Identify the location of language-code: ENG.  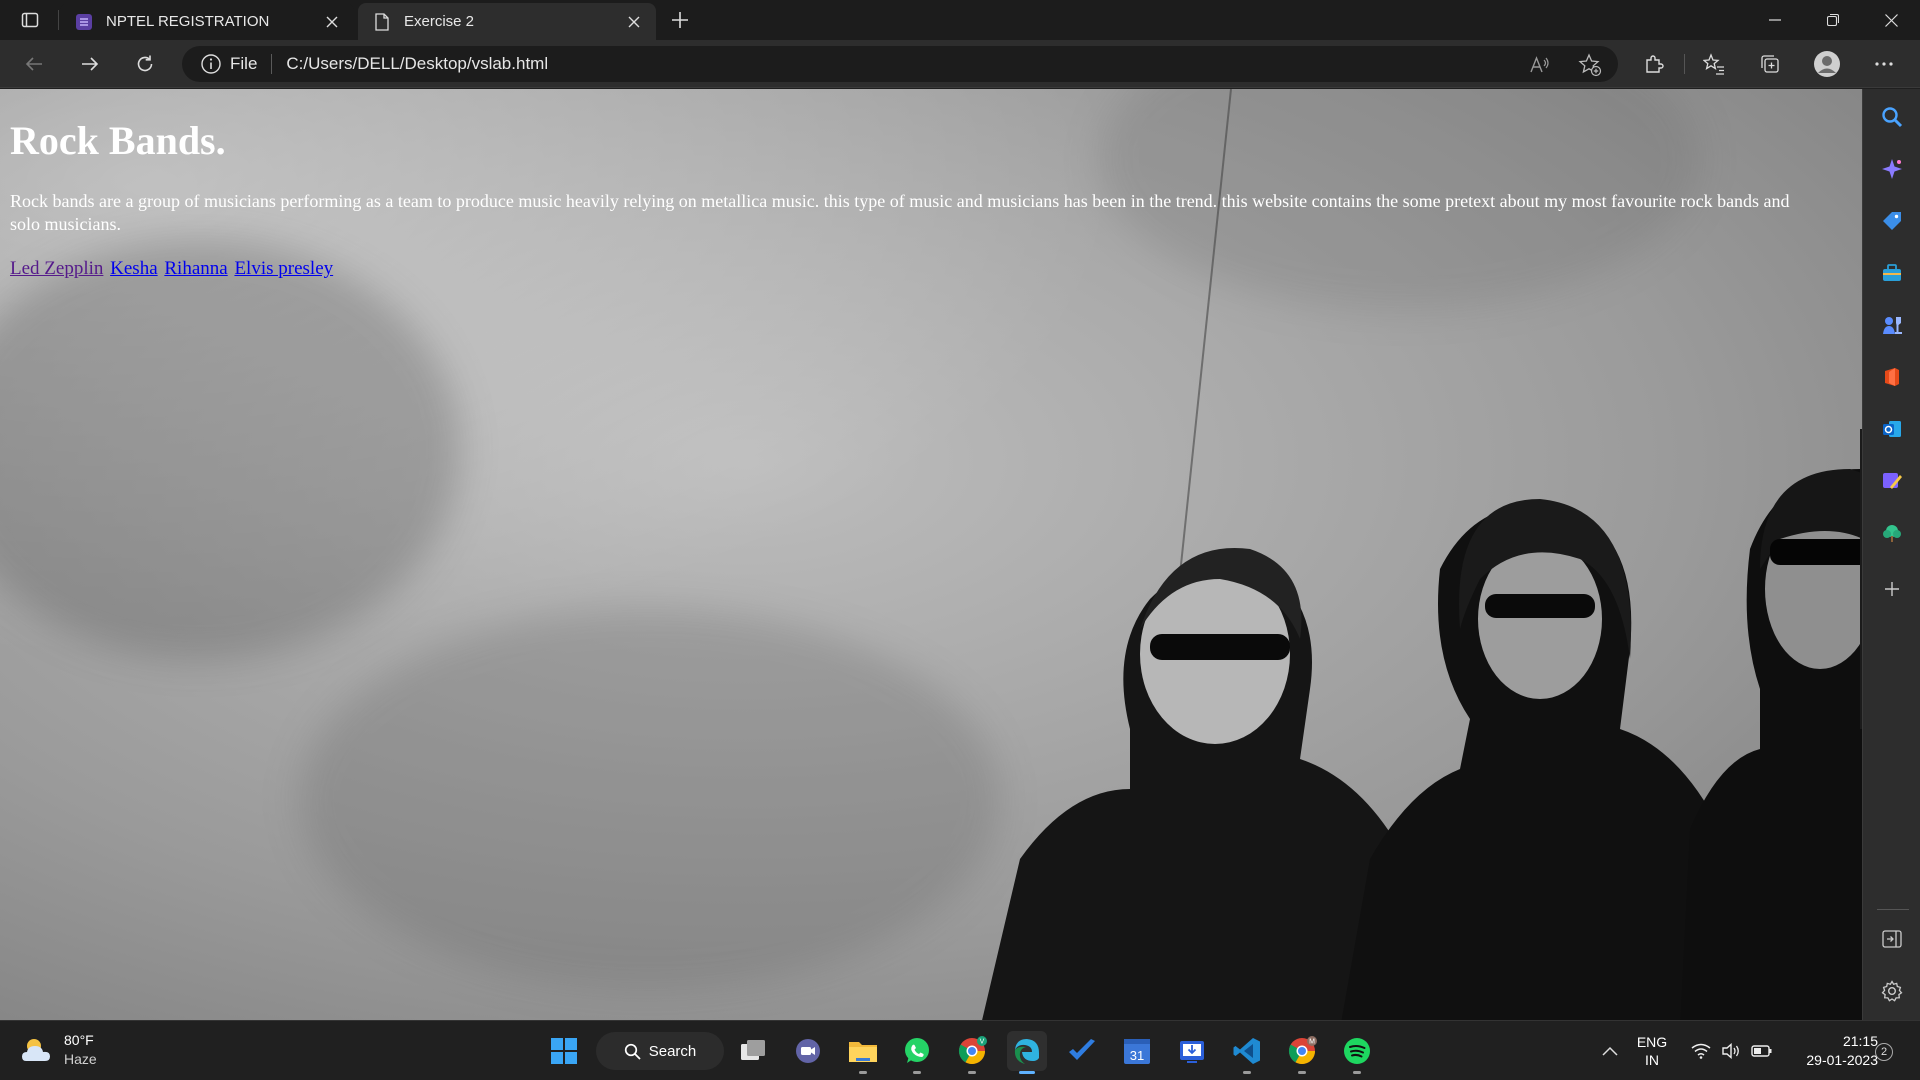
(1652, 1042).